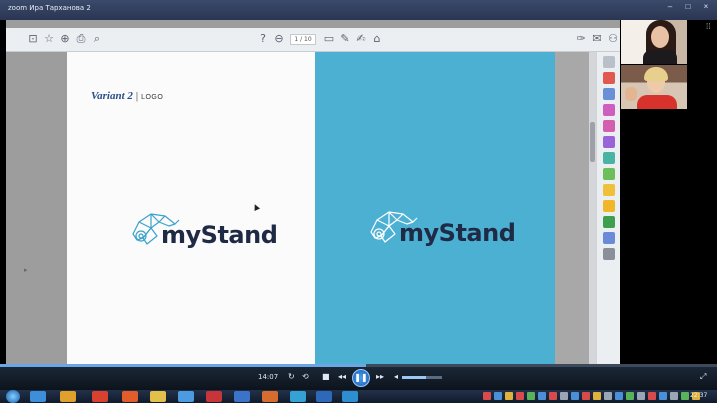  Describe the element at coordinates (597, 39) in the screenshot. I see `mail-icon: ✉` at that location.